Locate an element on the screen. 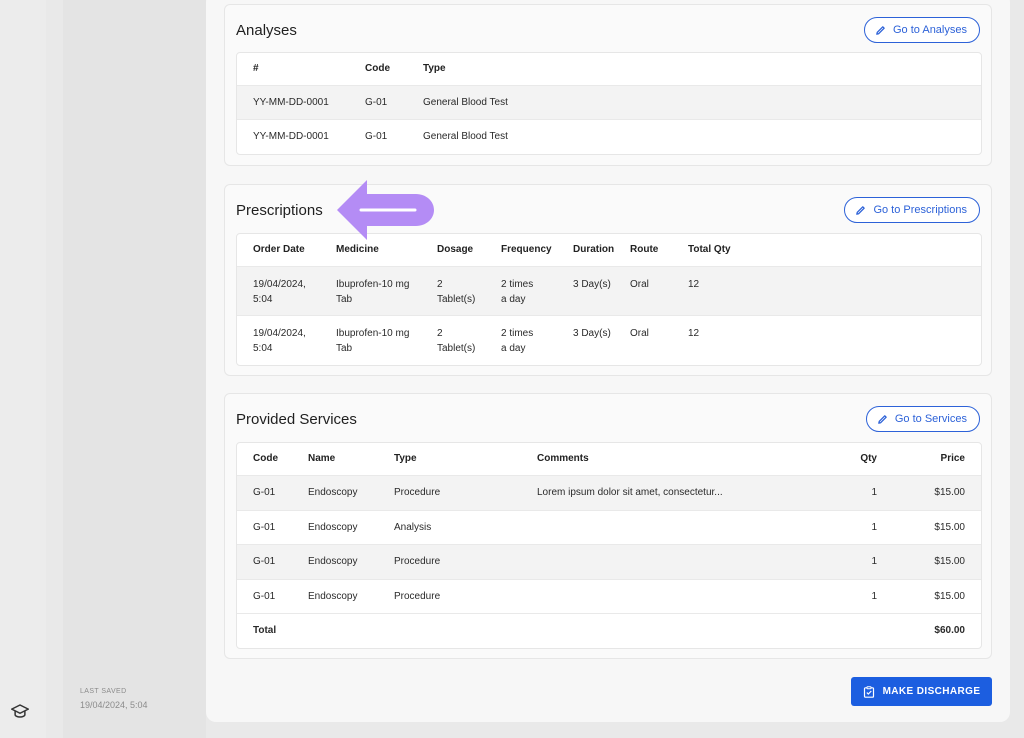  column-header: Frequency is located at coordinates (526, 249).